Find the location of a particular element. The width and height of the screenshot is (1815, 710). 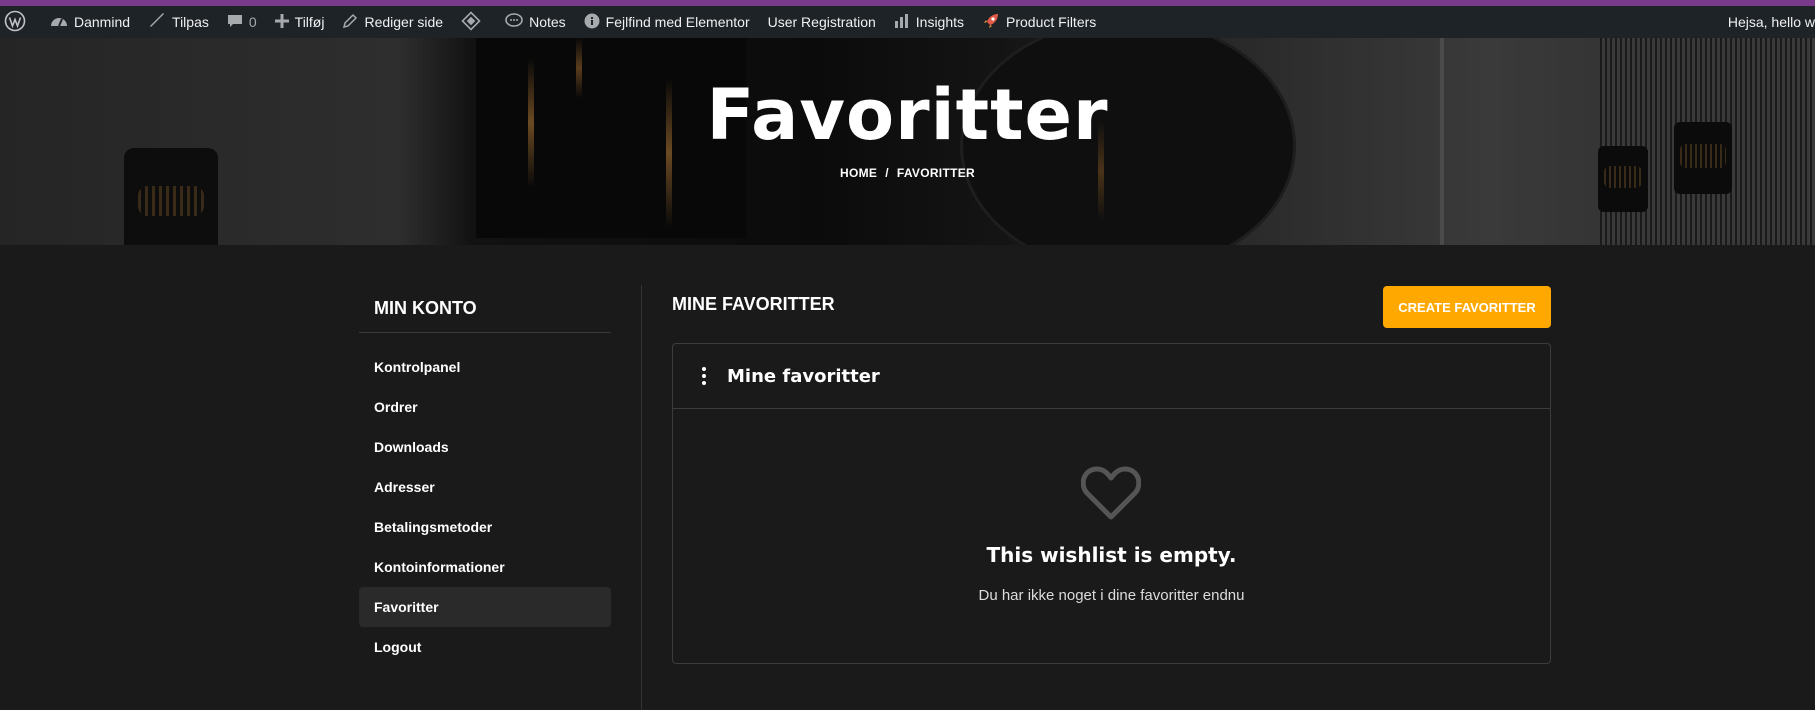

hero-lamp-left is located at coordinates (171, 196).